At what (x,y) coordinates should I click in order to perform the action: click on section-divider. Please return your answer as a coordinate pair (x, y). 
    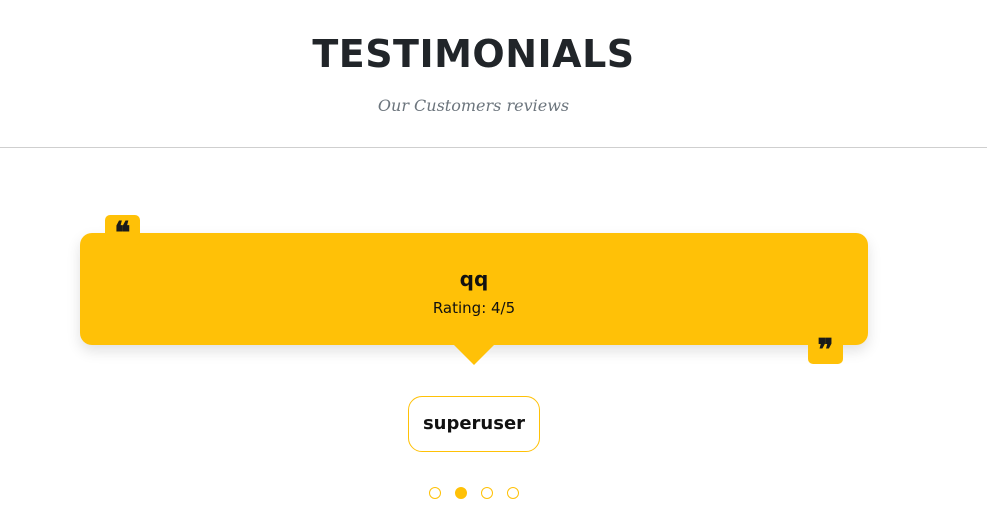
    Looking at the image, I should click on (493, 147).